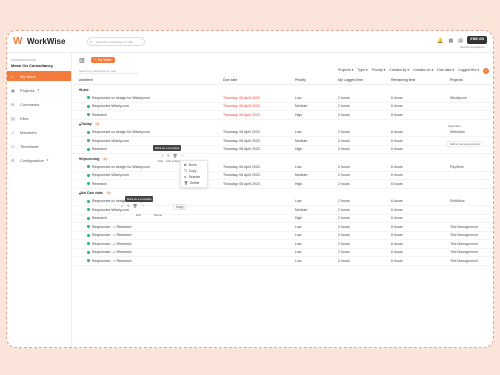 This screenshot has width=500, height=375. What do you see at coordinates (194, 183) in the screenshot?
I see `menu-item-delete: 🗑 Delete` at bounding box center [194, 183].